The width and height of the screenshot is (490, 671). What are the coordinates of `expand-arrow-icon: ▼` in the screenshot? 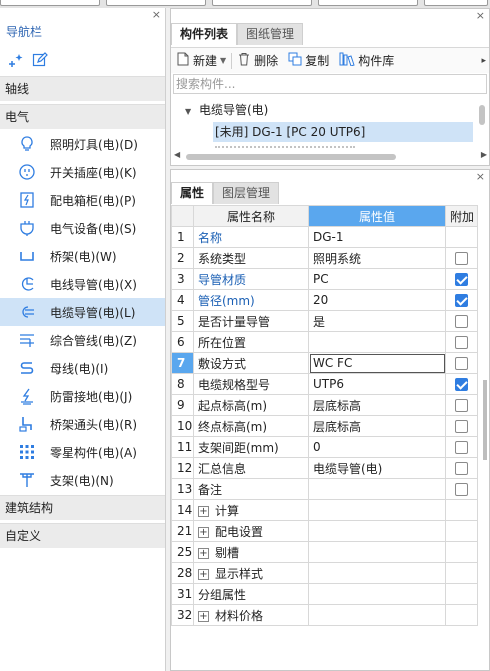 It's located at (188, 111).